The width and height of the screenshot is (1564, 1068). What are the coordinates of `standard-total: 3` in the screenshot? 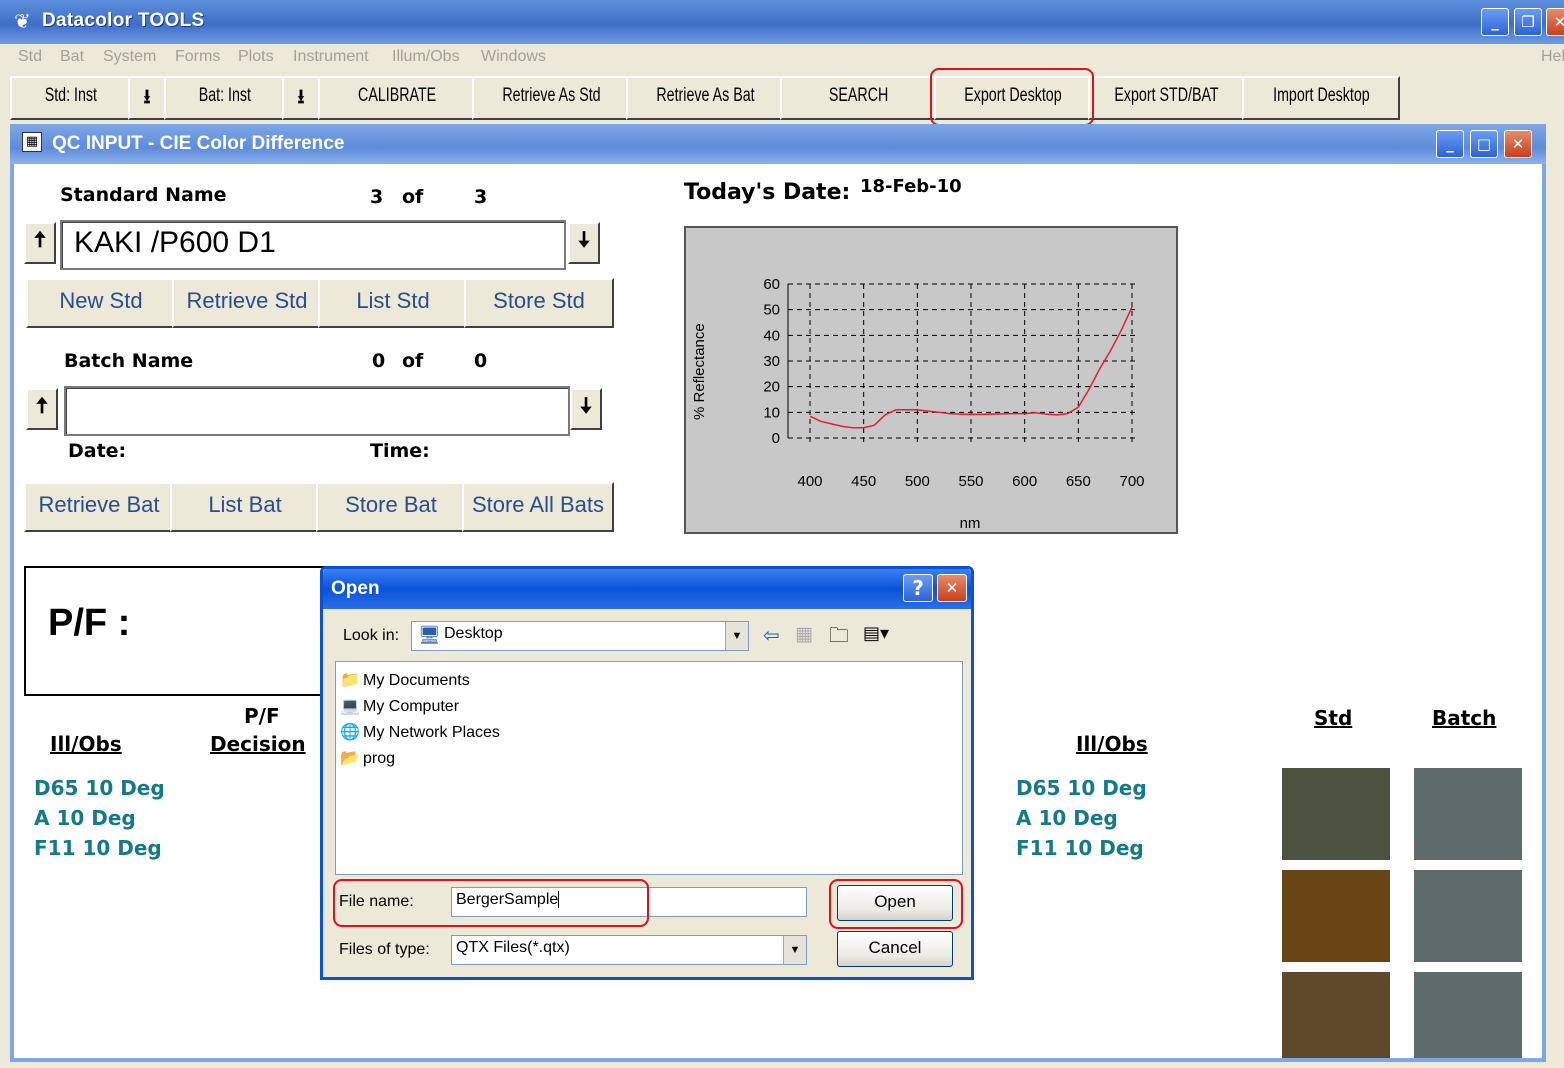 It's located at (481, 197).